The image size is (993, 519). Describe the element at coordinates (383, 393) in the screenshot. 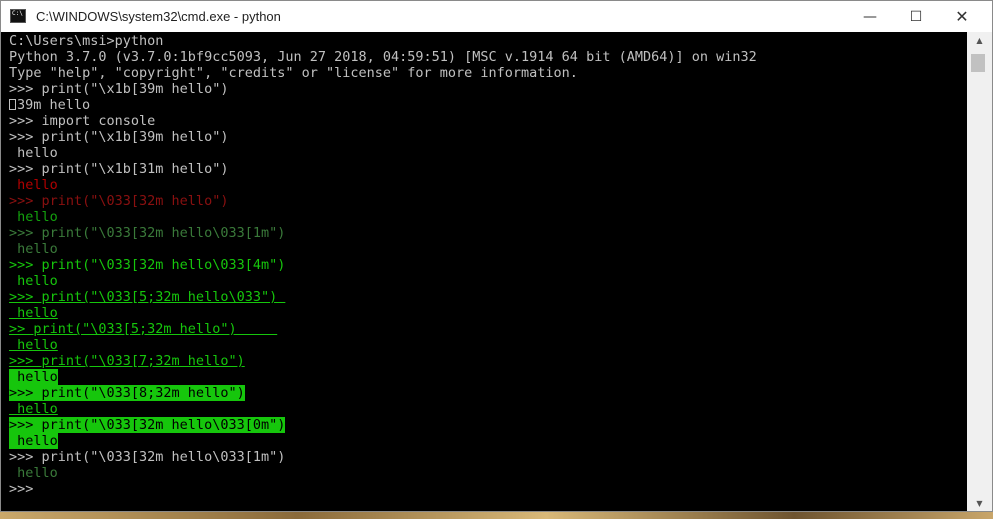

I see `console-line: >>> print("\033[8;32m hello")` at that location.